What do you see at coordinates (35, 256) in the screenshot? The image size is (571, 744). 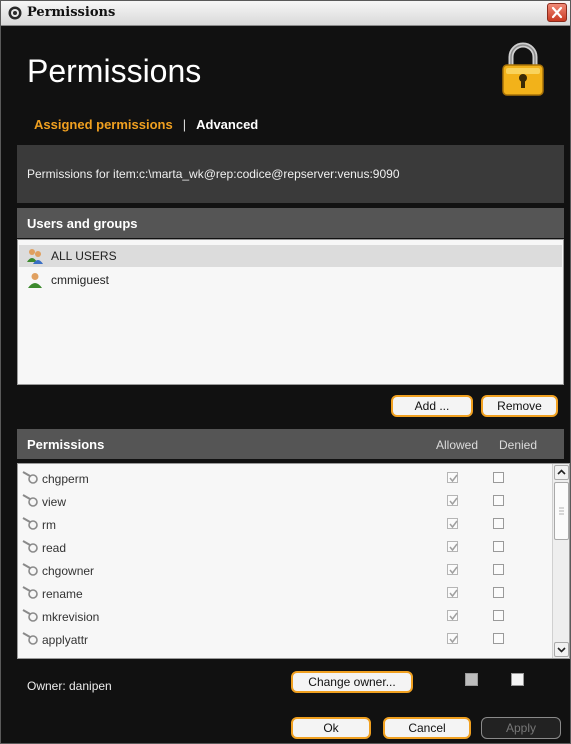 I see `group-icon` at bounding box center [35, 256].